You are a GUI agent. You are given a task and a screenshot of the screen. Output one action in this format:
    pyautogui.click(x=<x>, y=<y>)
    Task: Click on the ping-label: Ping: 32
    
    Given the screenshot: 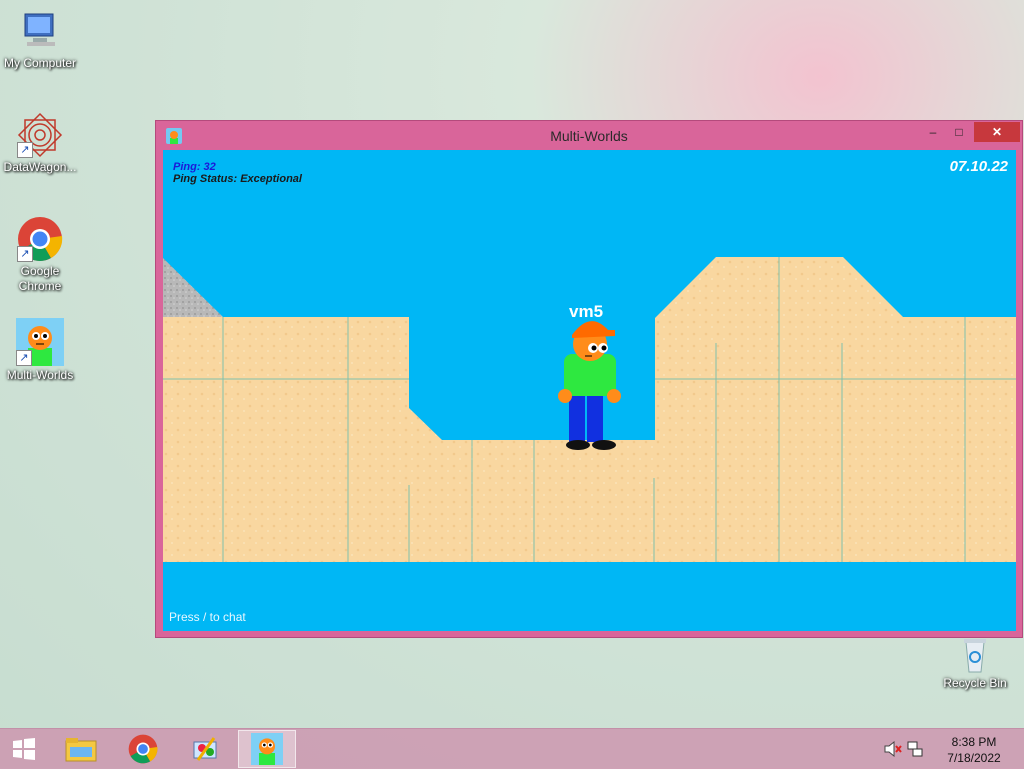 What is the action you would take?
    pyautogui.click(x=194, y=167)
    